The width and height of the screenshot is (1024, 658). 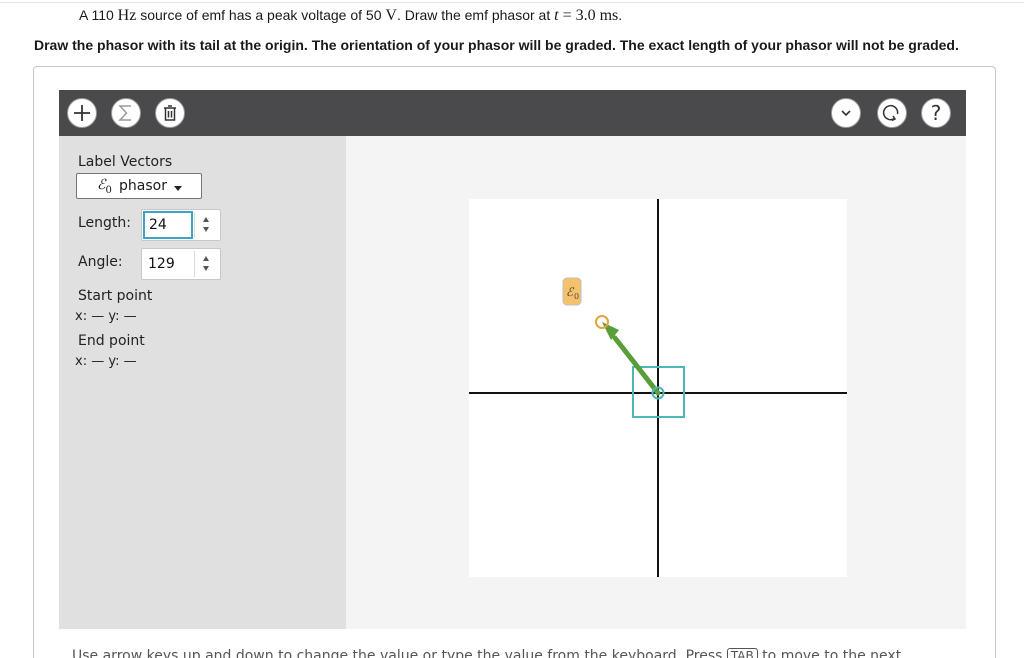 I want to click on add-resultant-button, so click(x=126, y=113).